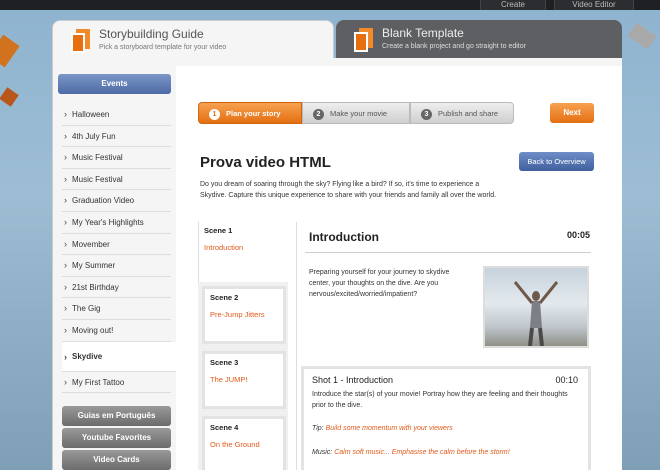 The width and height of the screenshot is (660, 470). I want to click on step-number: 3, so click(426, 114).